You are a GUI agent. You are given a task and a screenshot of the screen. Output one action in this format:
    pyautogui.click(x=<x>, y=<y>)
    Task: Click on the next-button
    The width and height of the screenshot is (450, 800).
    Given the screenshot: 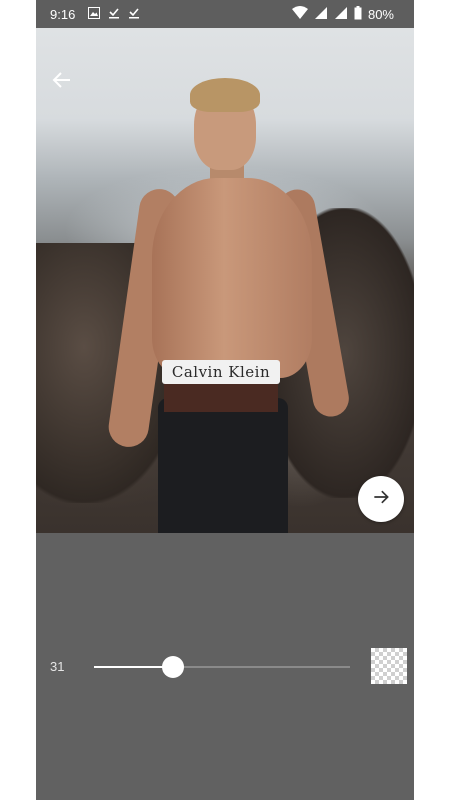 What is the action you would take?
    pyautogui.click(x=381, y=499)
    